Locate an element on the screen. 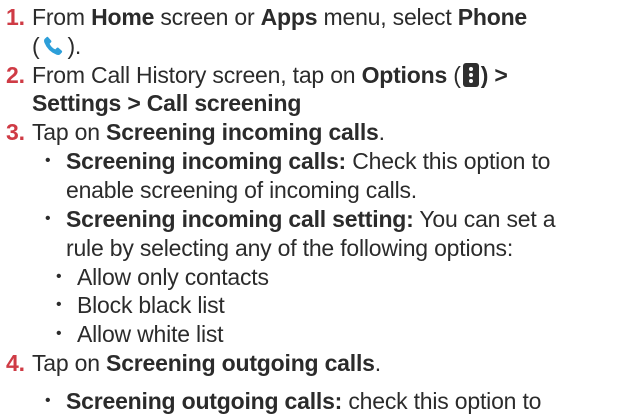 The width and height of the screenshot is (619, 416). screening-outgoing-label: Screening outgoing calls is located at coordinates (240, 363).